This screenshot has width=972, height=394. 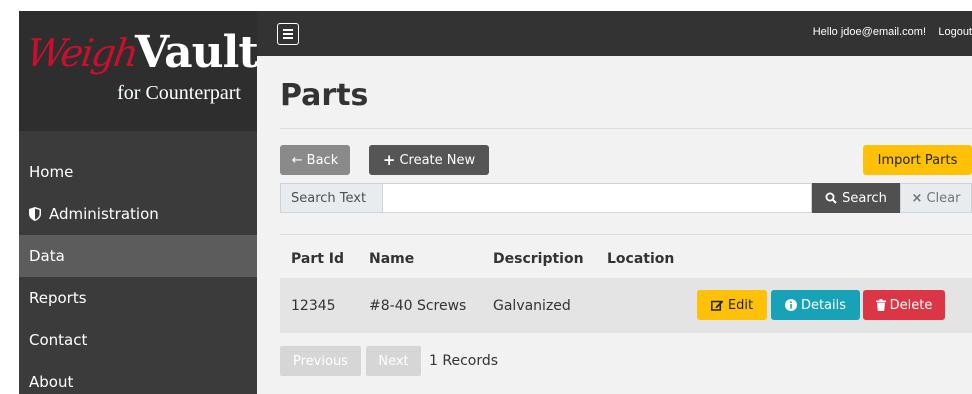 I want to click on create-new-button: + Create New, so click(x=429, y=160).